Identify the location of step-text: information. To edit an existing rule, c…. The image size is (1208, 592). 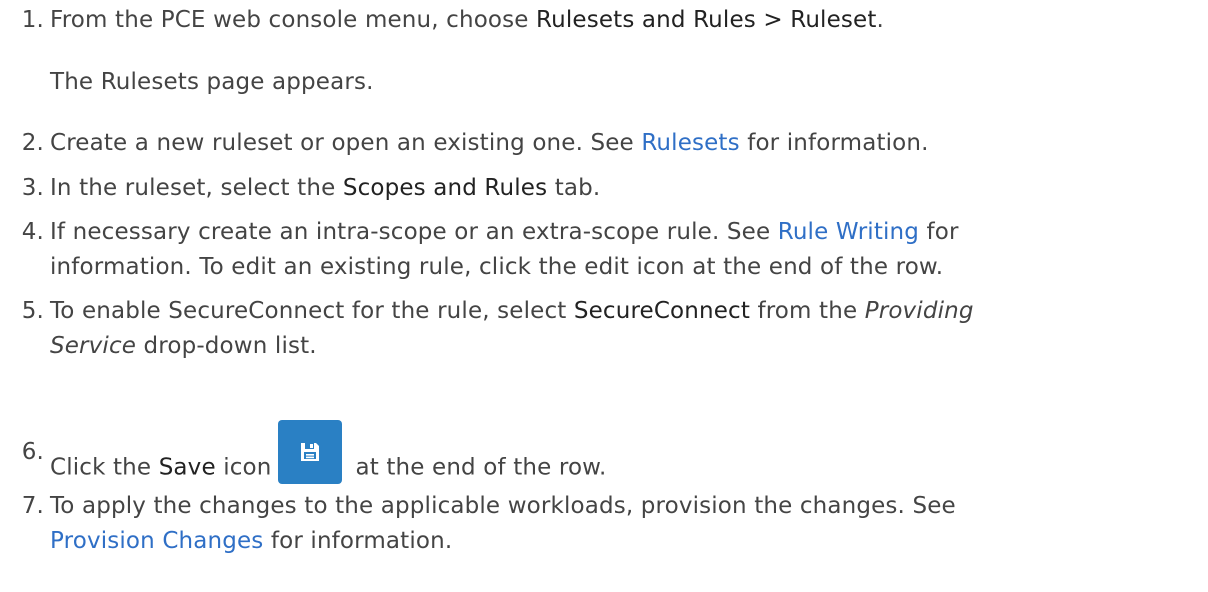
(497, 267).